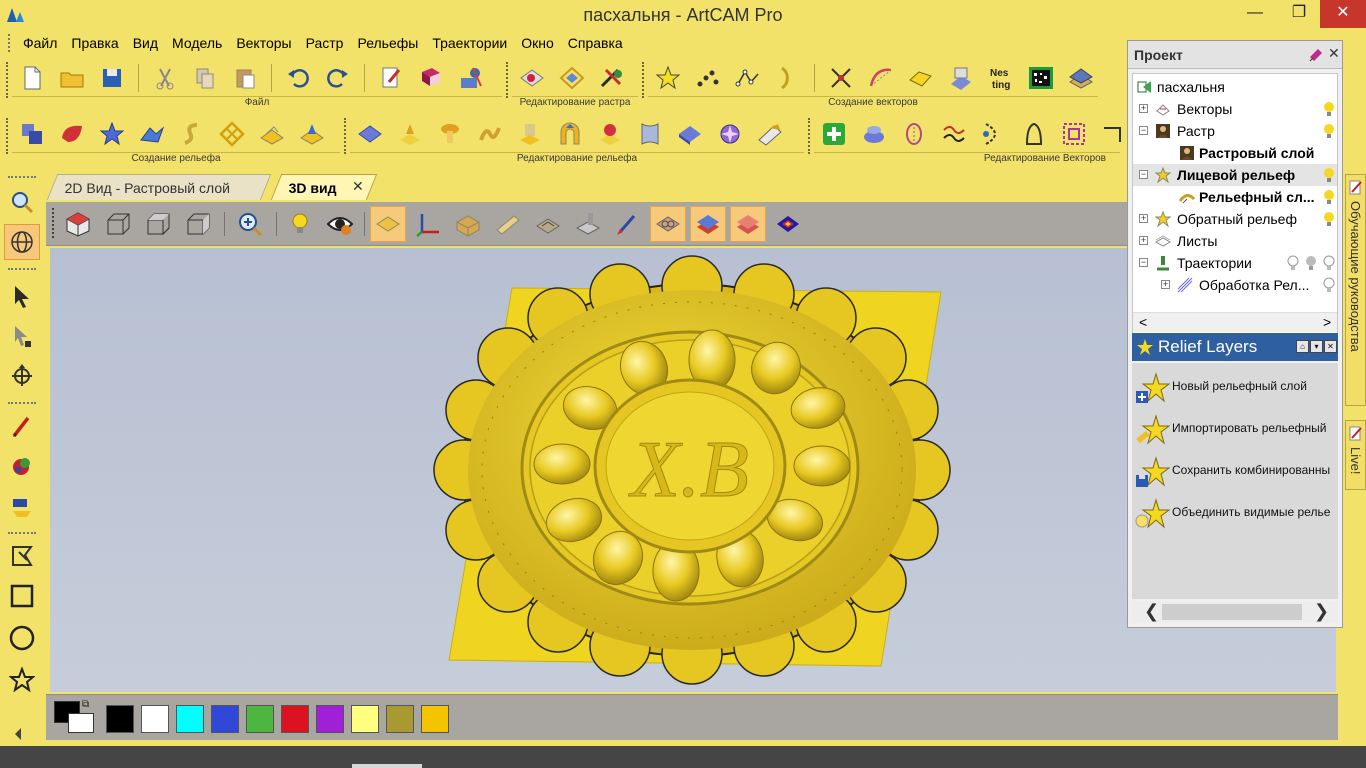 The image size is (1366, 768). What do you see at coordinates (225, 719) in the screenshot?
I see `color-swatch-blue` at bounding box center [225, 719].